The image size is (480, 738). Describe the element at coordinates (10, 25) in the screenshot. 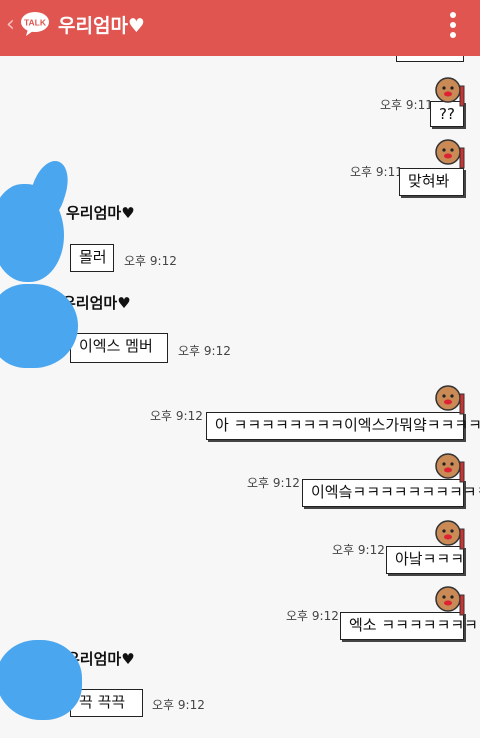

I see `back-chevron-icon: ‹` at that location.